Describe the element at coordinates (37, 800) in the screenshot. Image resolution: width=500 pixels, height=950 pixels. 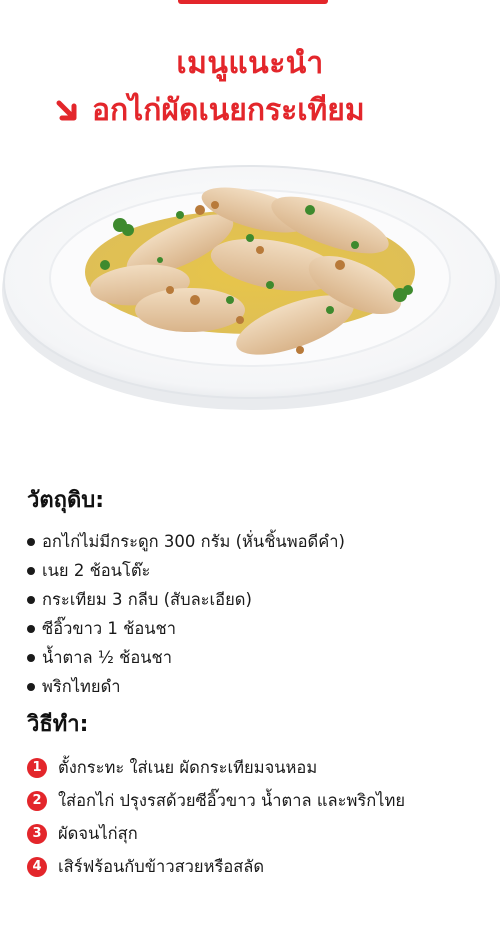
I see `step-number-badge: 2` at that location.